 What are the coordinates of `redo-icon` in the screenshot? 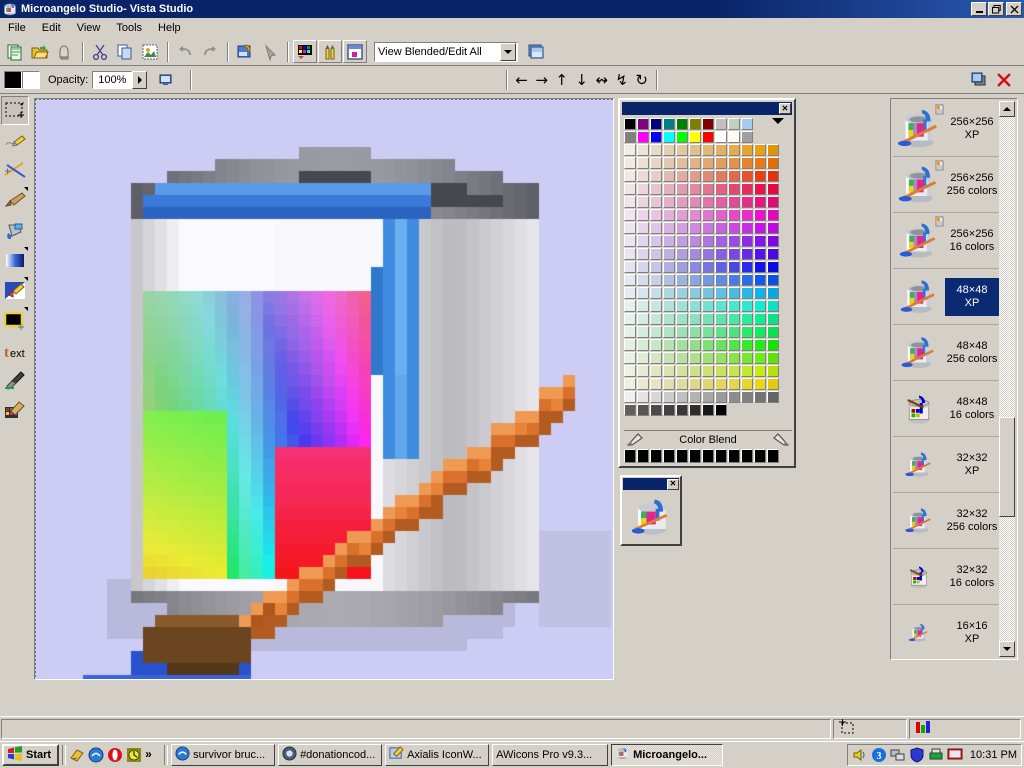 It's located at (210, 51).